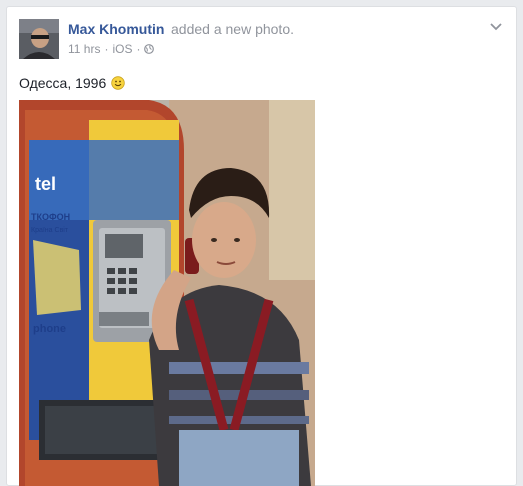 Image resolution: width=523 pixels, height=486 pixels. Describe the element at coordinates (122, 49) in the screenshot. I see `post-source: iOS` at that location.